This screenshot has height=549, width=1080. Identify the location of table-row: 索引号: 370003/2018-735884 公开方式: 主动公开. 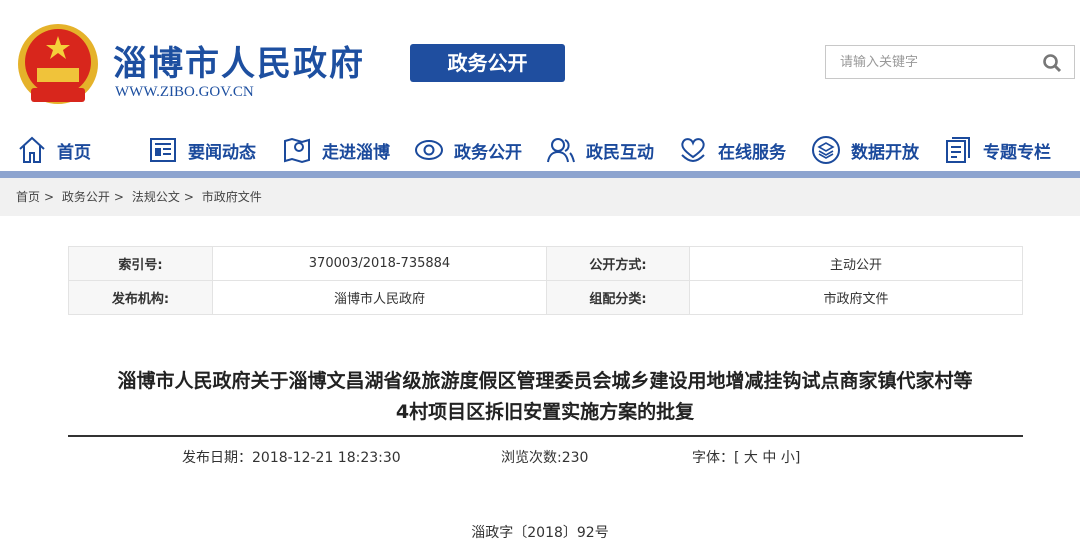
(545, 263).